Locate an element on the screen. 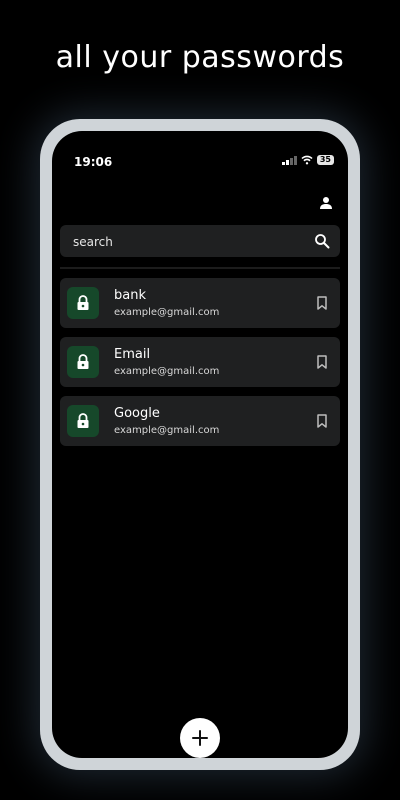 Image resolution: width=400 pixels, height=800 pixels. item-title: Email is located at coordinates (132, 354).